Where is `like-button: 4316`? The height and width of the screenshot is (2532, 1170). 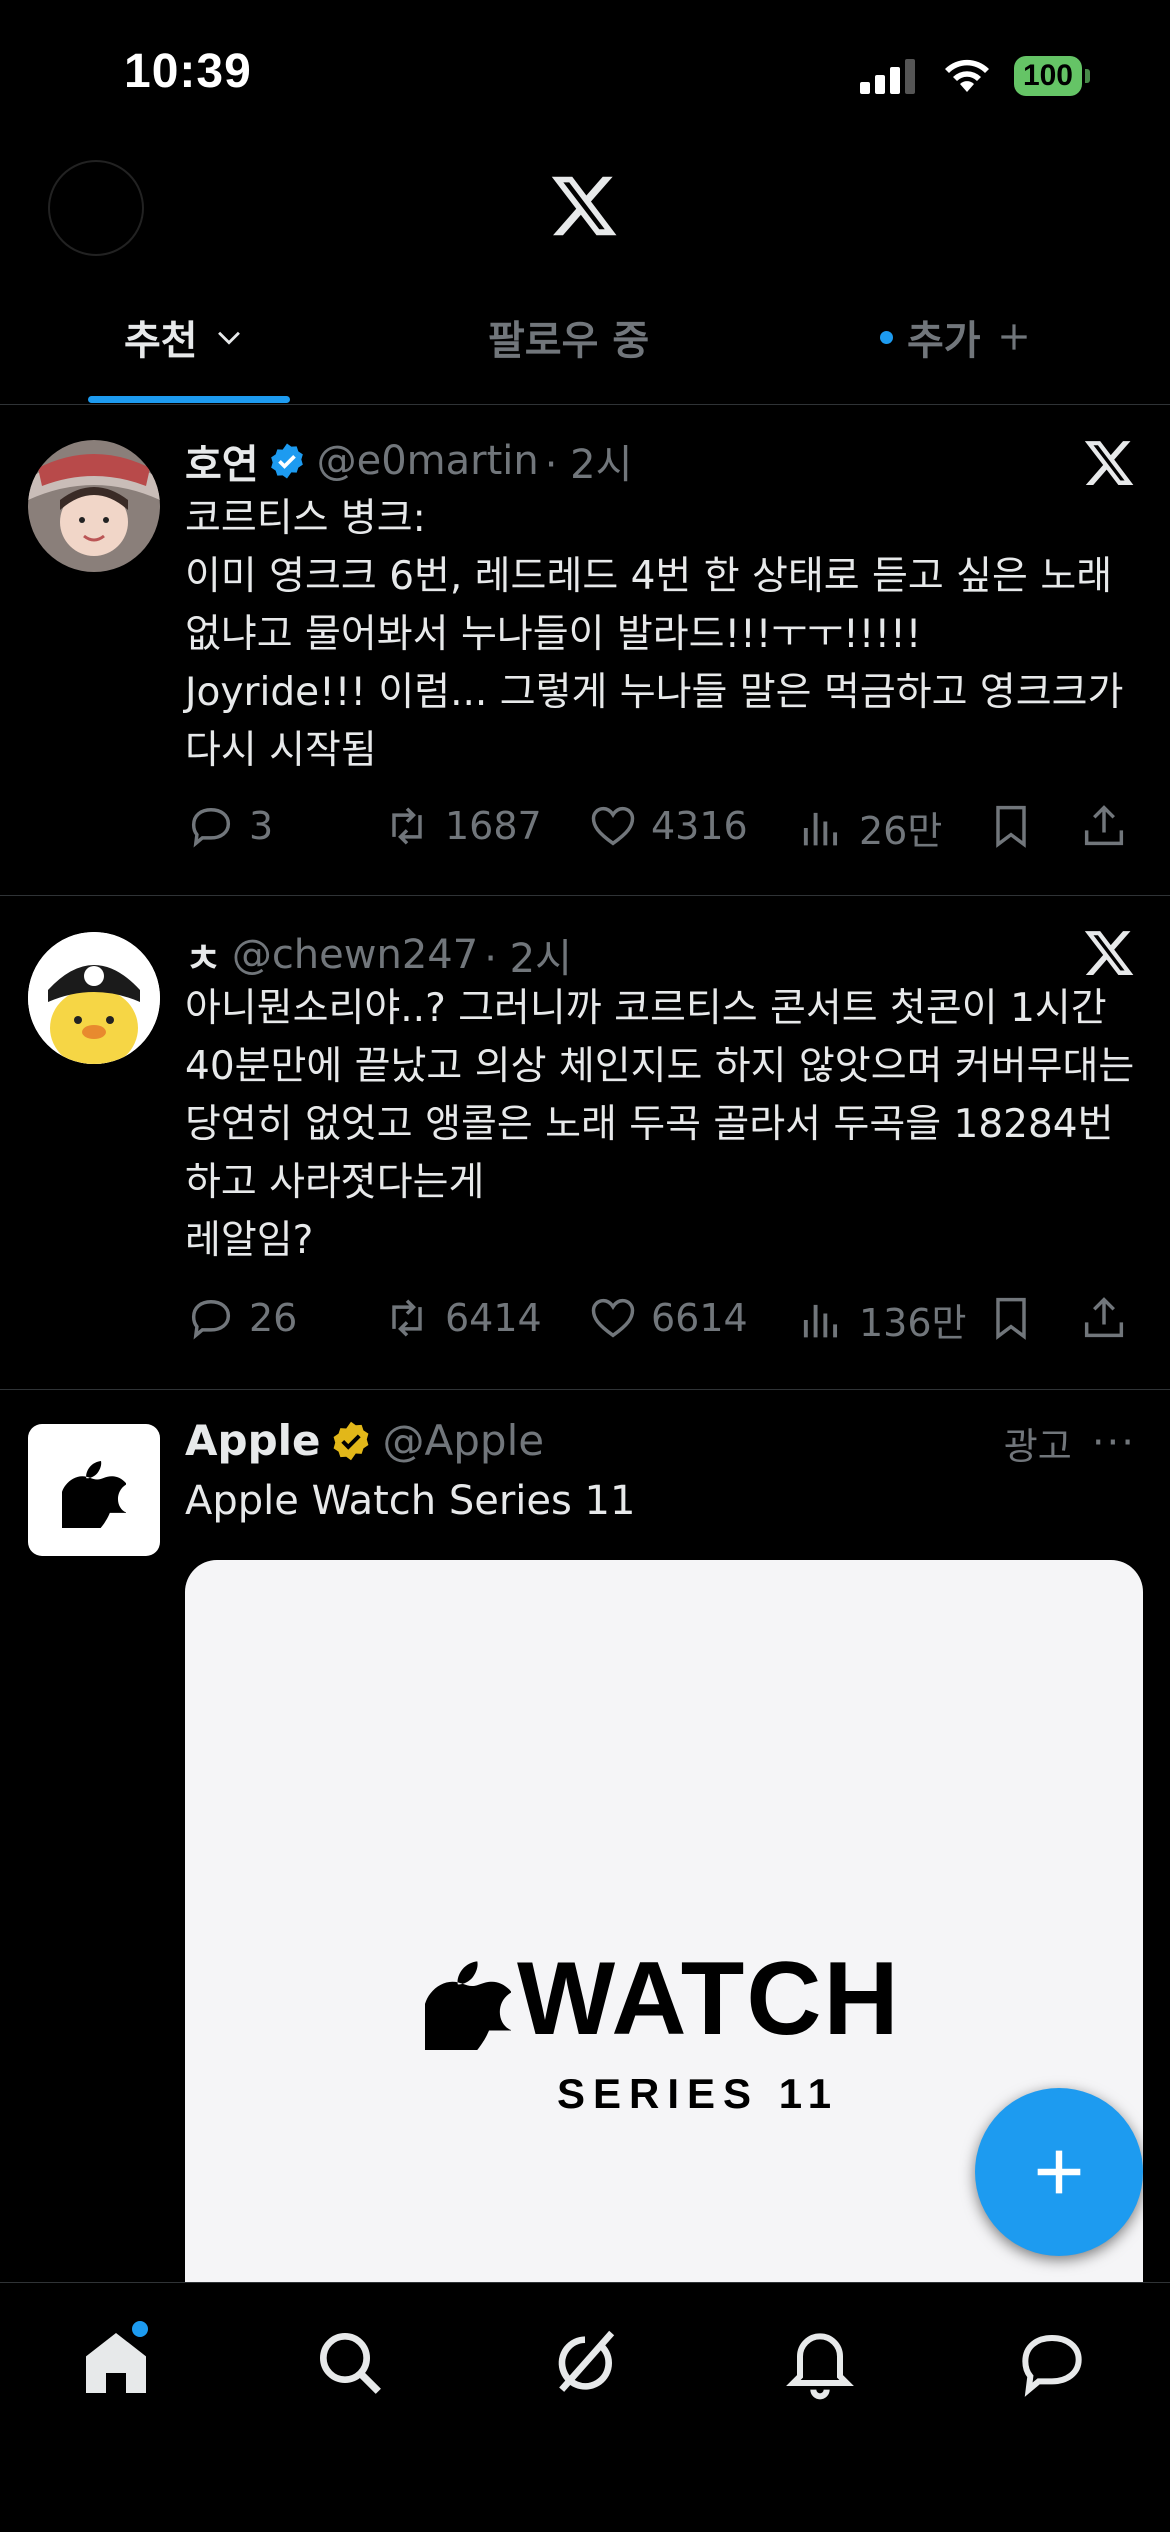 like-button: 4316 is located at coordinates (667, 826).